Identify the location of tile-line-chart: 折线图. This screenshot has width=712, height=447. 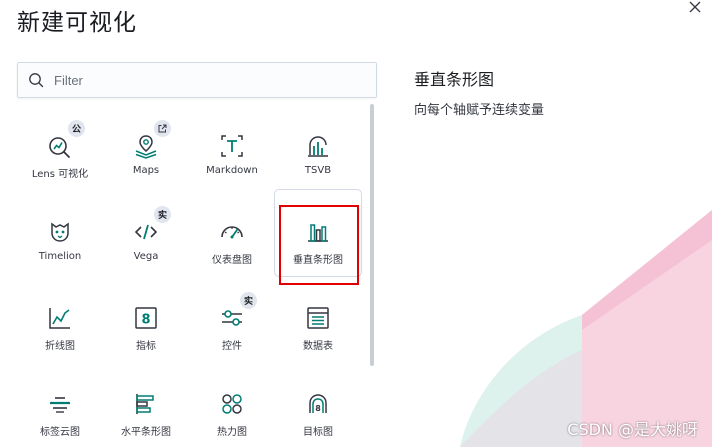
(60, 319).